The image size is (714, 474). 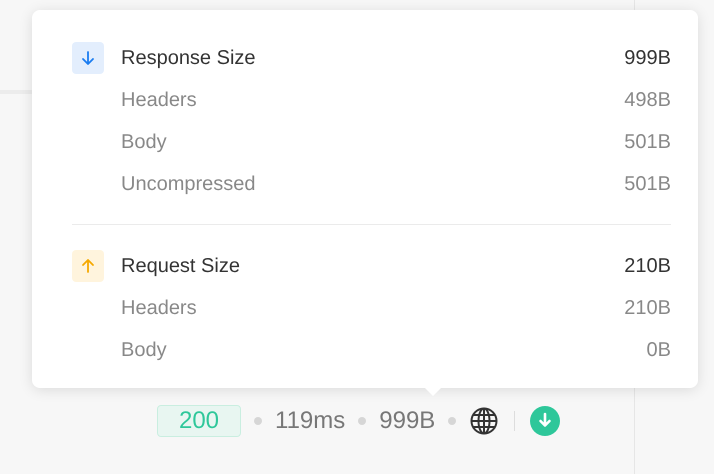 I want to click on size-label: Uncompressed, so click(x=189, y=184).